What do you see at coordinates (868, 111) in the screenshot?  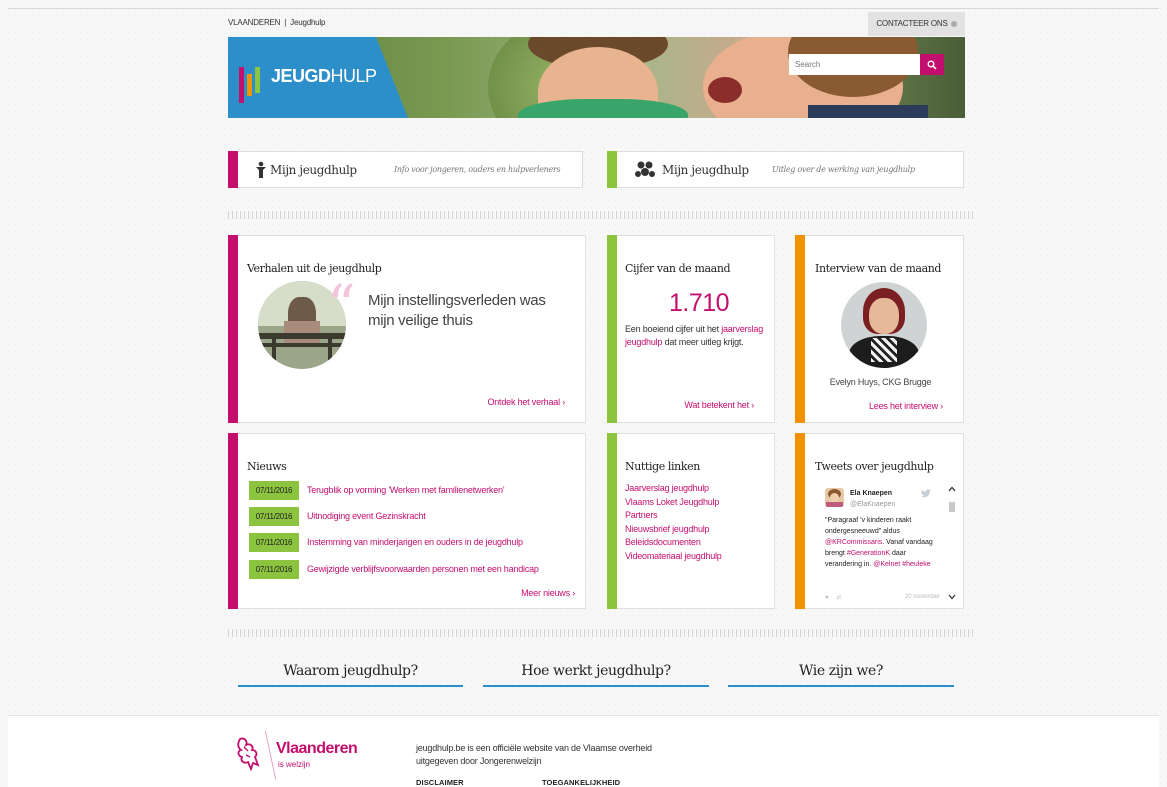 I see `banner-photo-child-2-shirt` at bounding box center [868, 111].